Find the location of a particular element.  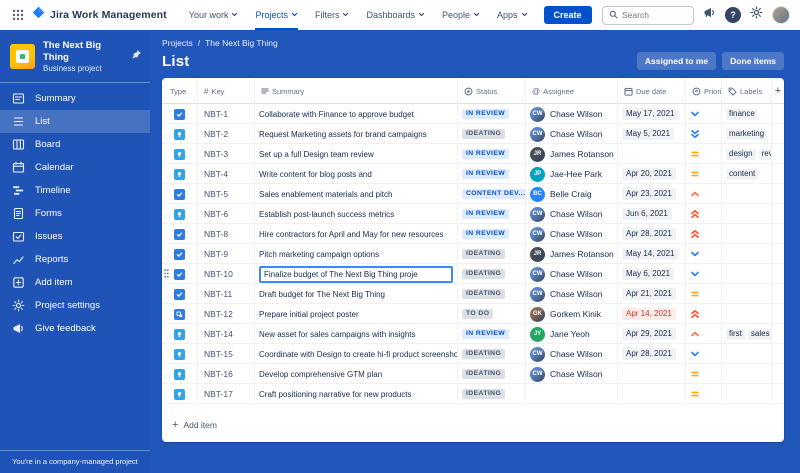

jira-brand: Jira Work Management is located at coordinates (99, 15).